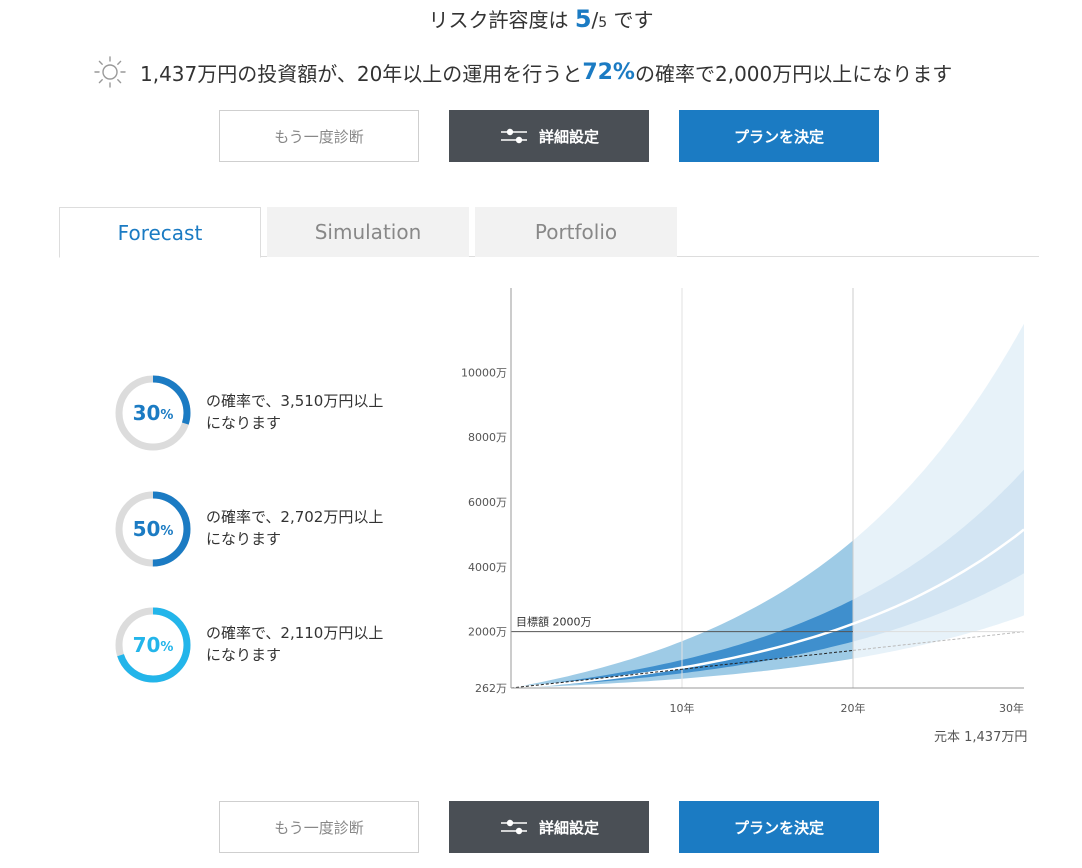 This screenshot has width=1082, height=868. What do you see at coordinates (153, 413) in the screenshot?
I see `probability-value-30: 30%` at bounding box center [153, 413].